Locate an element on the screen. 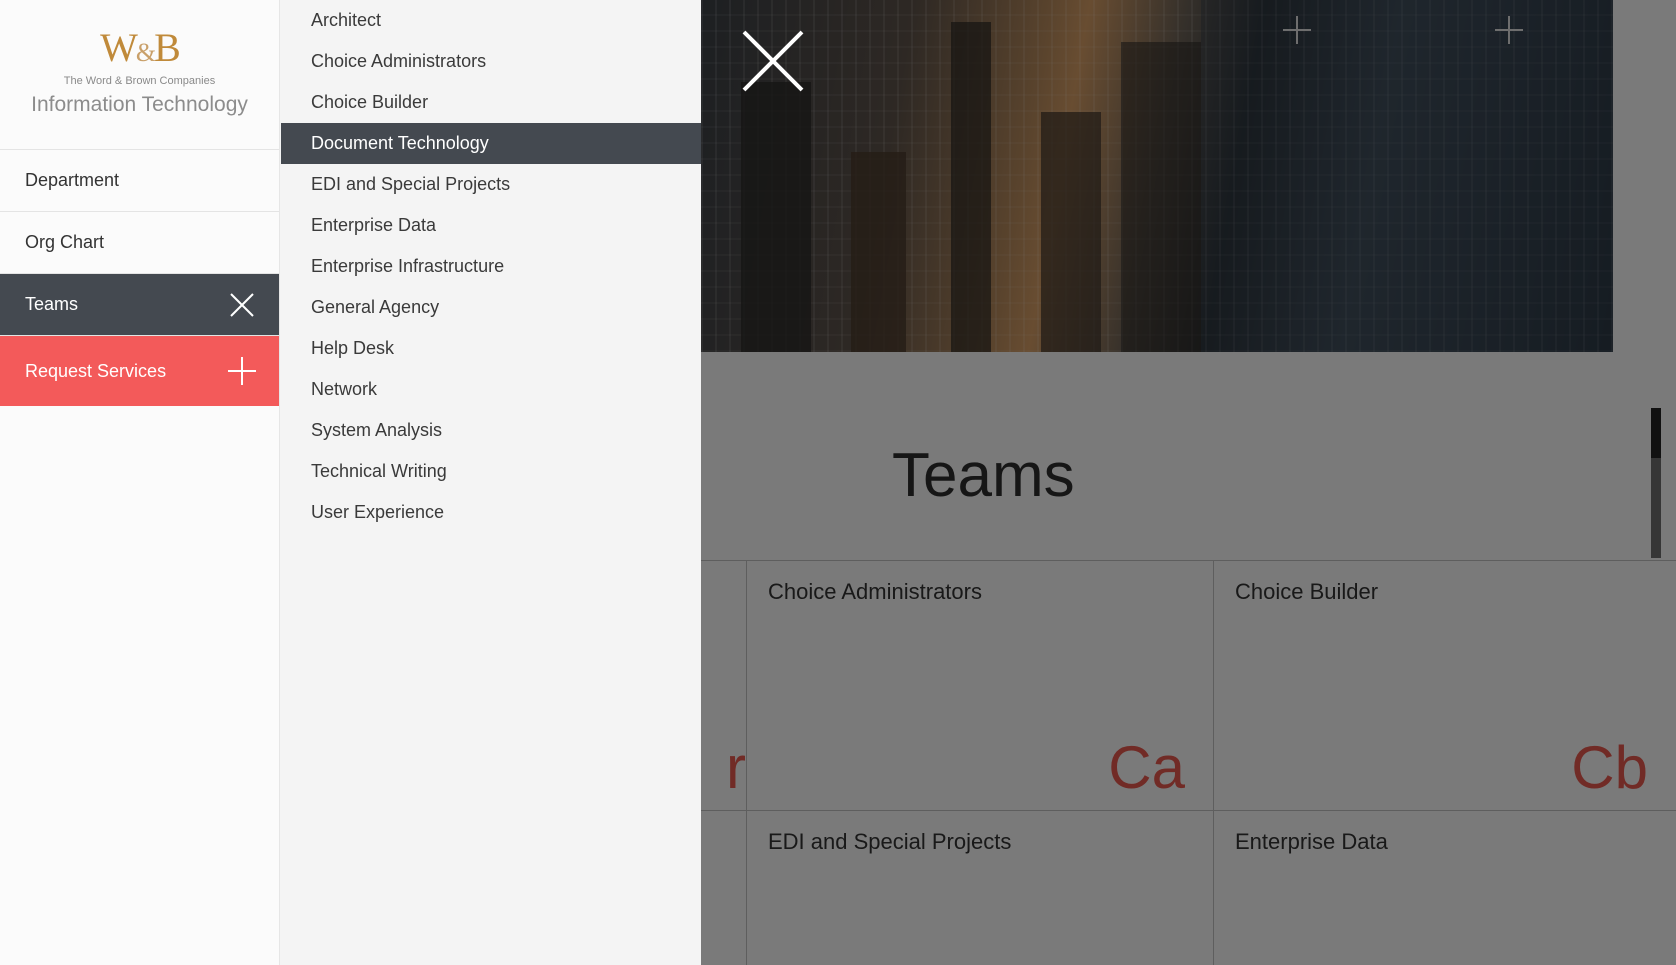 The width and height of the screenshot is (1676, 965). nav-item-label: Request Services is located at coordinates (96, 370).